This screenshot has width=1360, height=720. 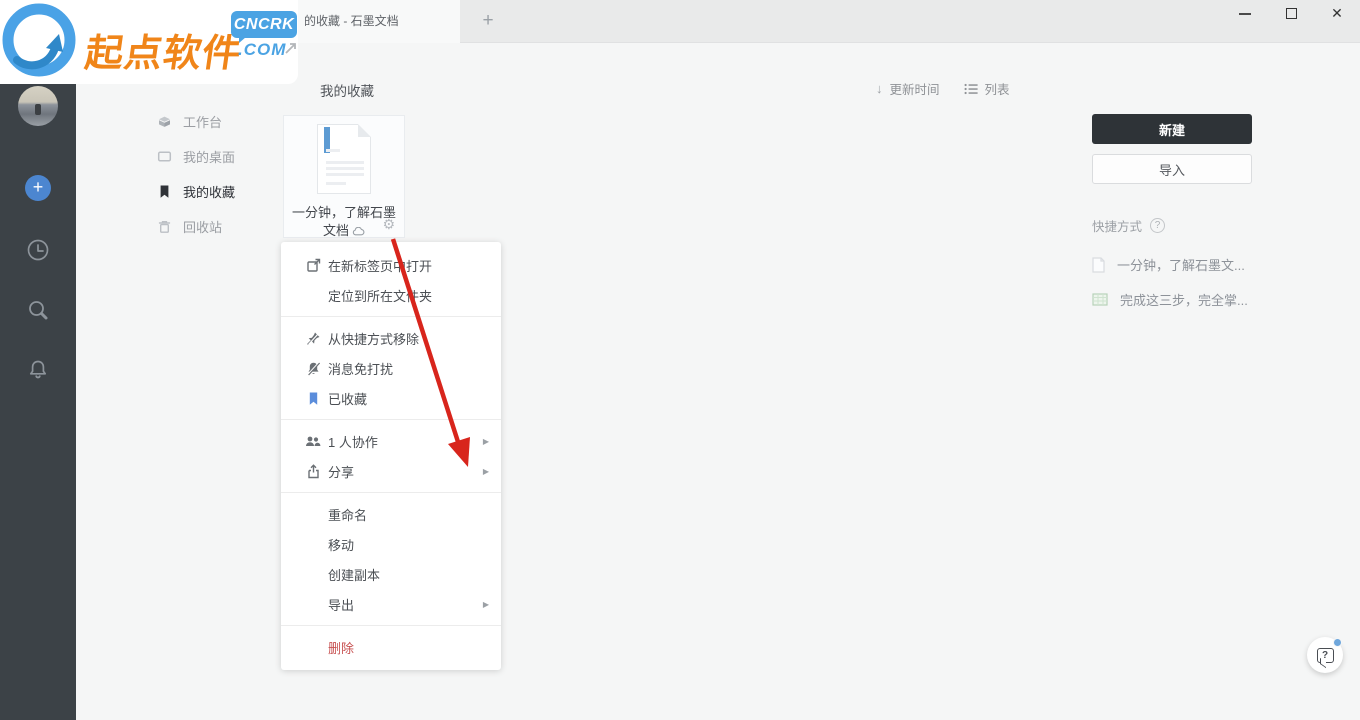 What do you see at coordinates (313, 338) in the screenshot?
I see `unpin-icon` at bounding box center [313, 338].